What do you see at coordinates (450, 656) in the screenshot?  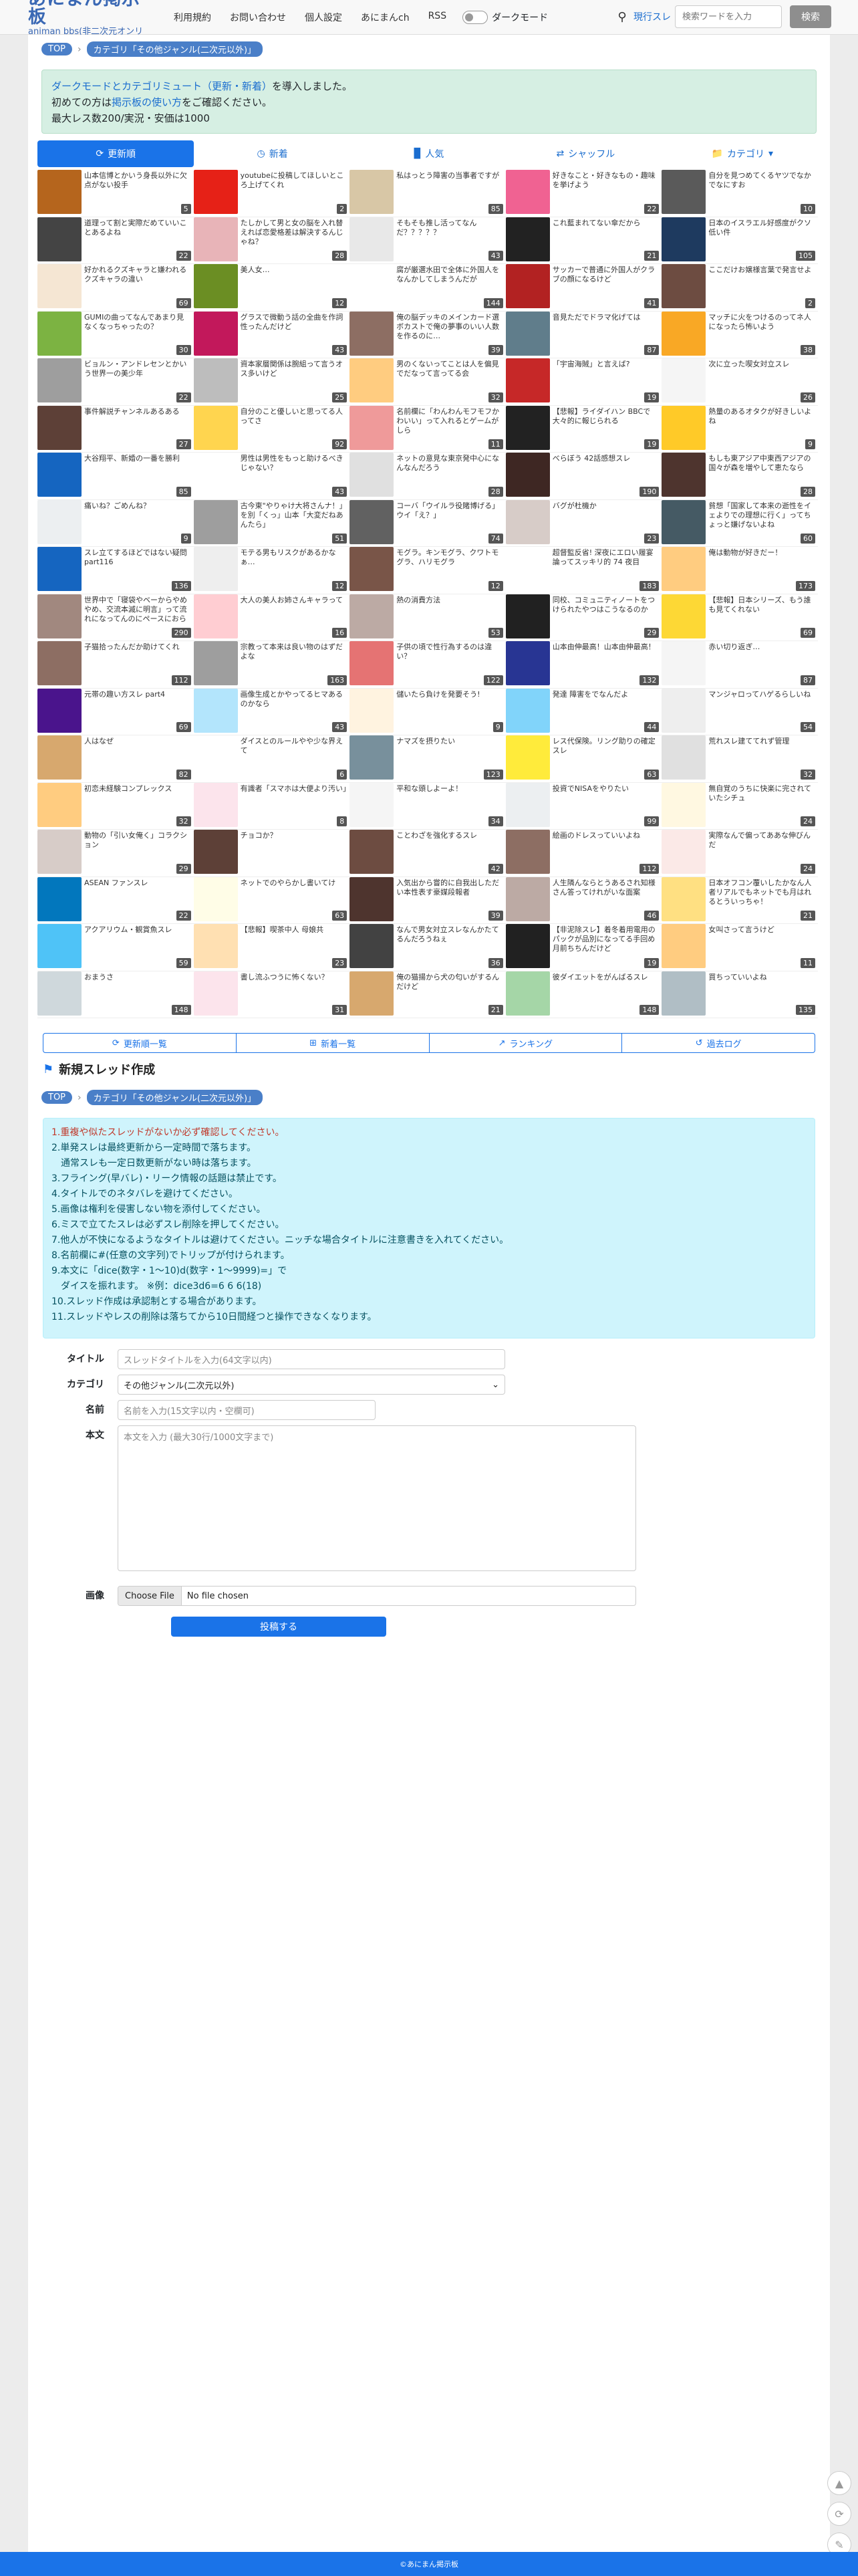 I see `thread-title: 子供の頃で性行為するのは違い？` at bounding box center [450, 656].